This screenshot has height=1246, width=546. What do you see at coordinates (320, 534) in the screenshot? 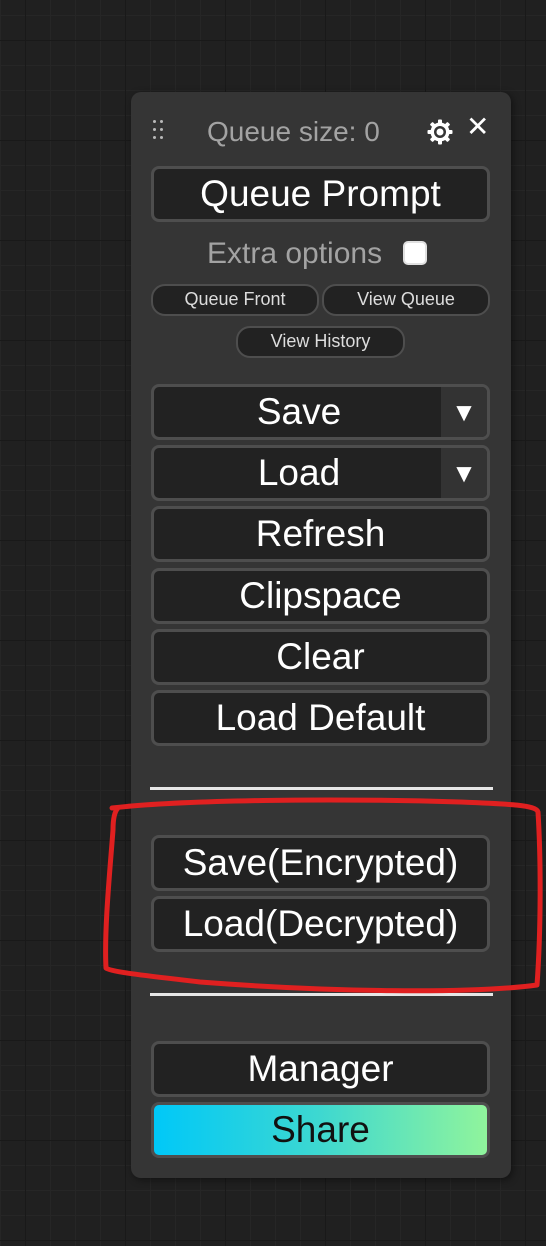
I see `refresh-button: Refresh` at bounding box center [320, 534].